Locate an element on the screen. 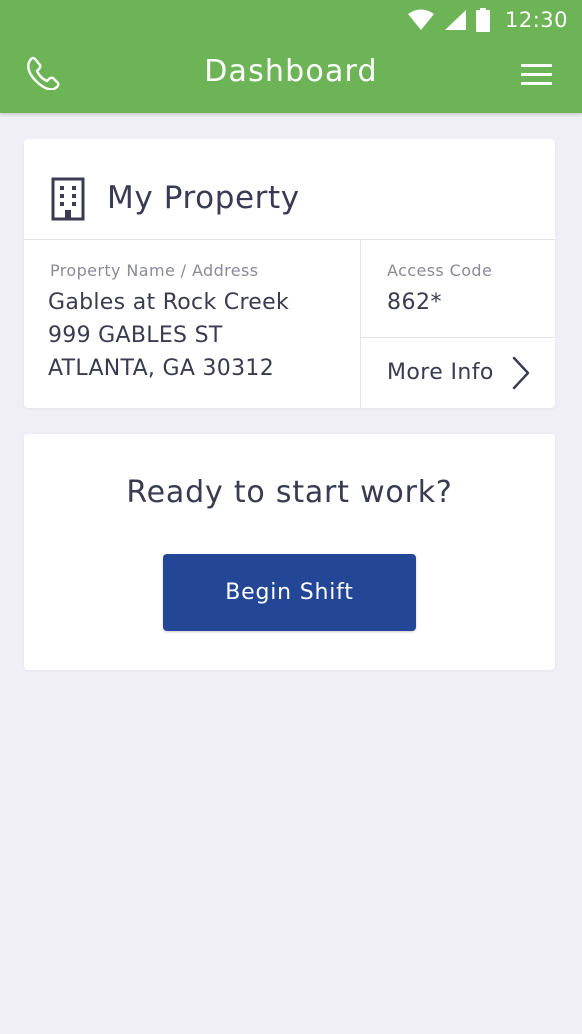 The width and height of the screenshot is (582, 1034). property-card-header: My Property is located at coordinates (289, 189).